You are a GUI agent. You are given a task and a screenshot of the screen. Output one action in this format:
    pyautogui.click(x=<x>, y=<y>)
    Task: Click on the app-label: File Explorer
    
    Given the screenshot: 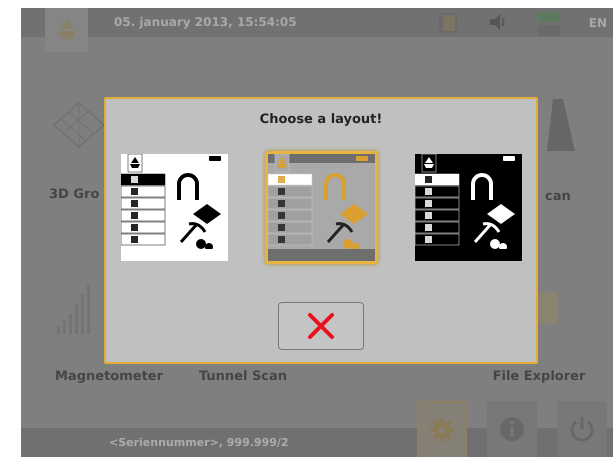 What is the action you would take?
    pyautogui.click(x=539, y=376)
    